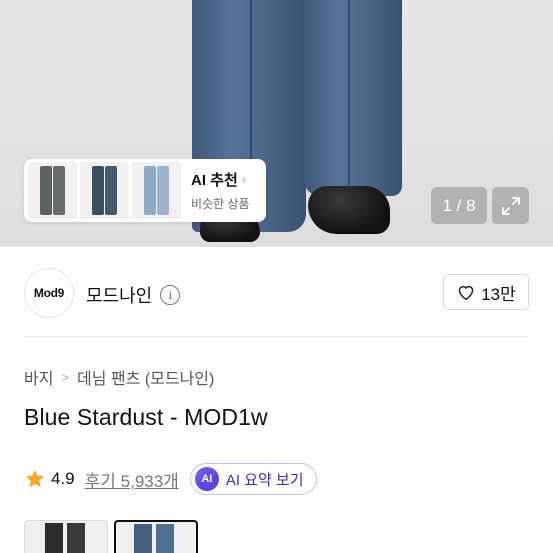 Image resolution: width=553 pixels, height=553 pixels. Describe the element at coordinates (206, 479) in the screenshot. I see `ai-badge-icon: AI` at that location.